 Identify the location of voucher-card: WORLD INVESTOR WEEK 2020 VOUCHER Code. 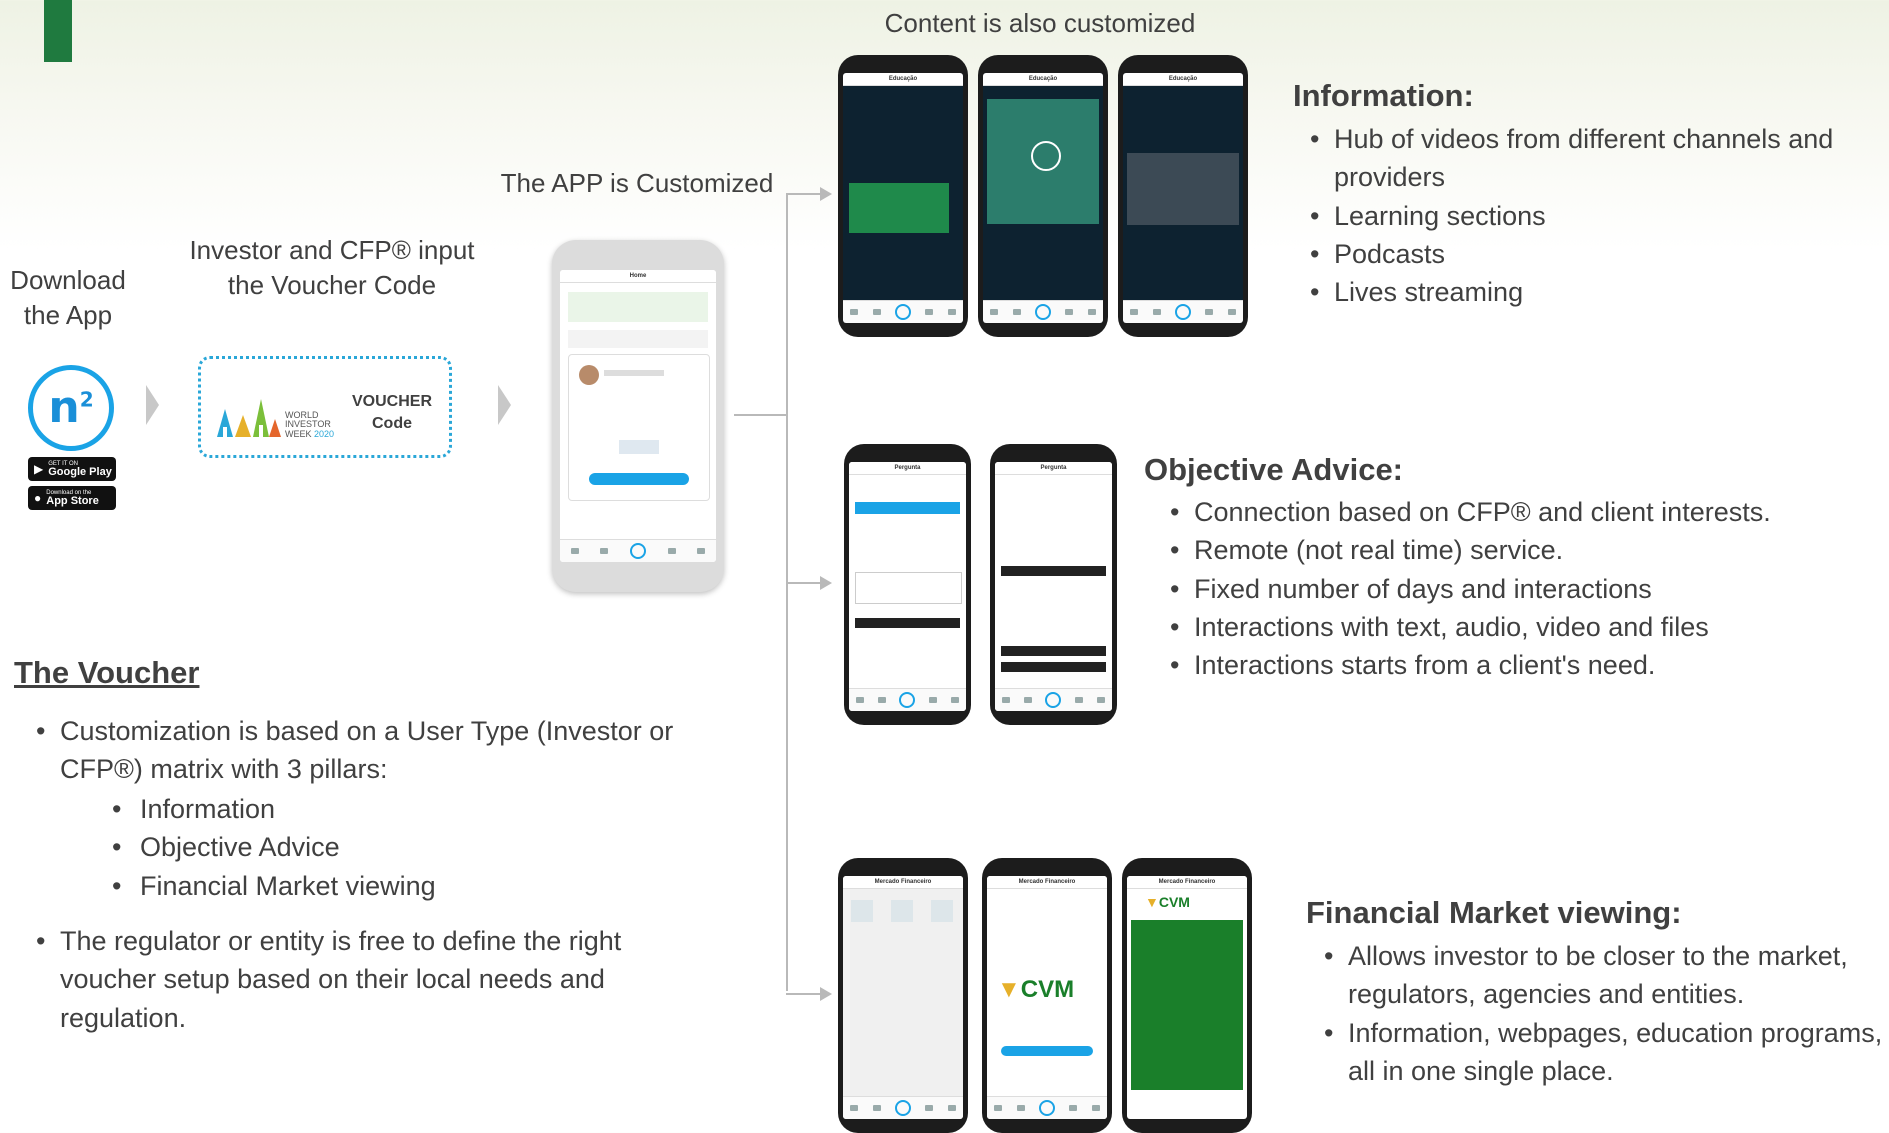
(325, 407).